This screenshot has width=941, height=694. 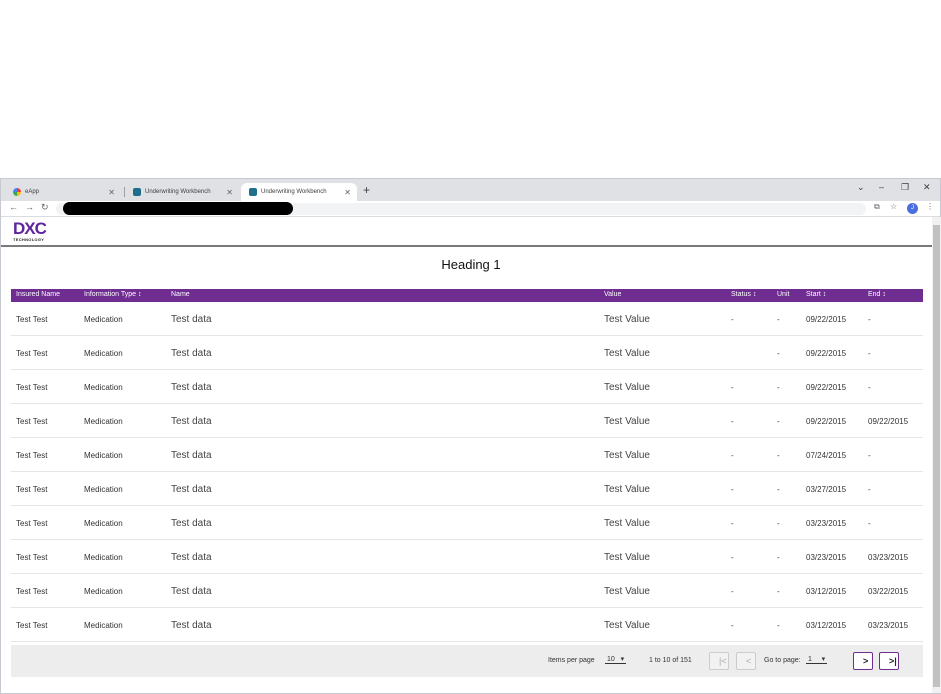 I want to click on dxc-logo: DXC TECHNOLOGY, so click(x=33, y=232).